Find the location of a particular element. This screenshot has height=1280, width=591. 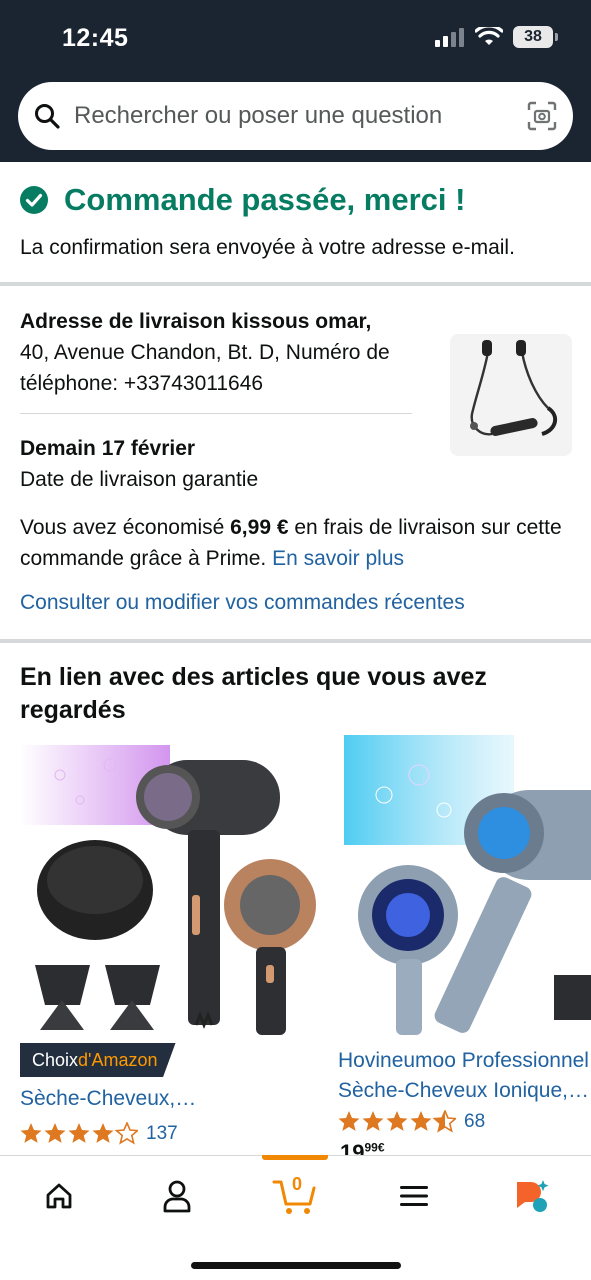

rating-count: 68 is located at coordinates (475, 1121).